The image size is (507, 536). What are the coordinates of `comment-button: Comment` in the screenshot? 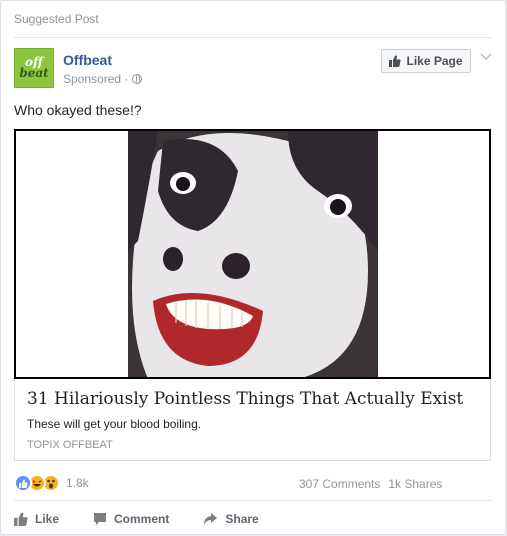 It's located at (131, 519).